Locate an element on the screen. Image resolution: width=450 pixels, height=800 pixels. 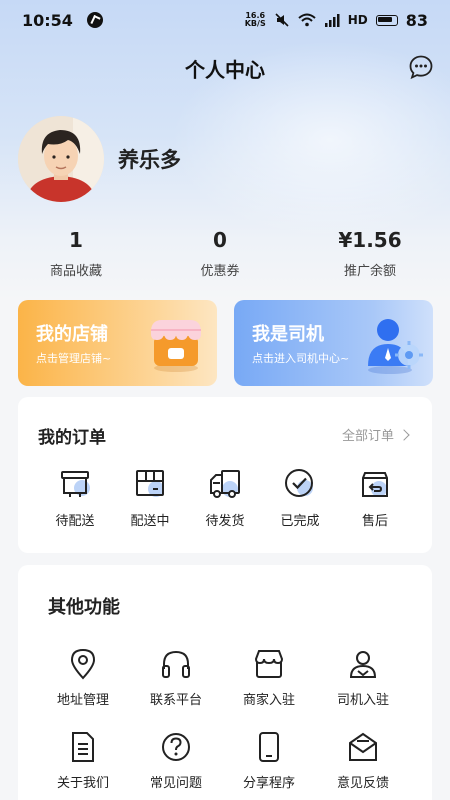
order-in-delivery: 配送中 is located at coordinates (150, 498).